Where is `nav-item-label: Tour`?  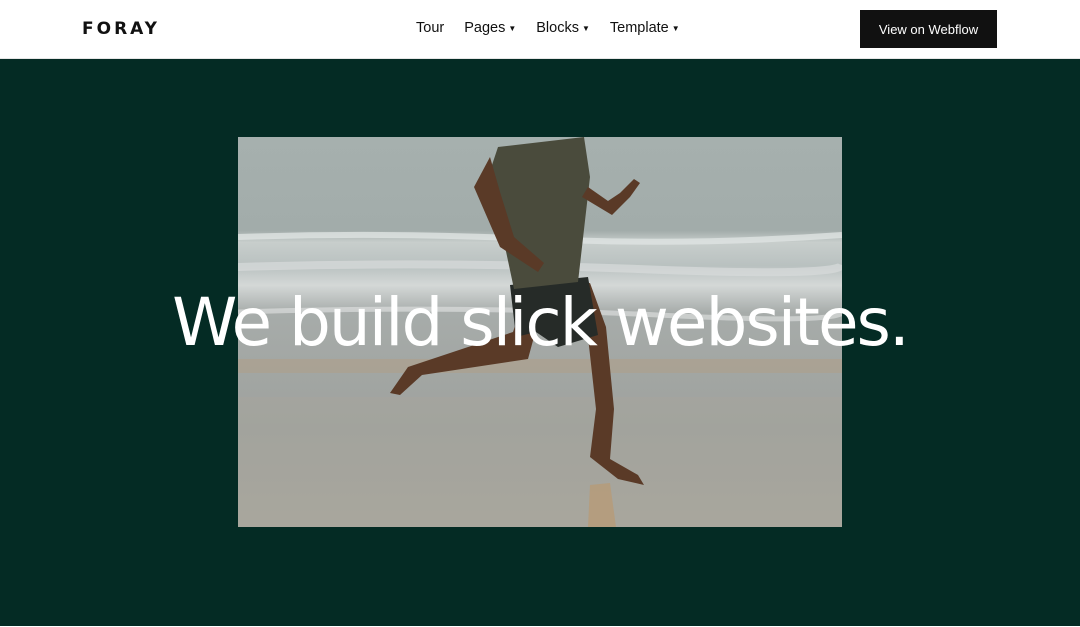 nav-item-label: Tour is located at coordinates (430, 28).